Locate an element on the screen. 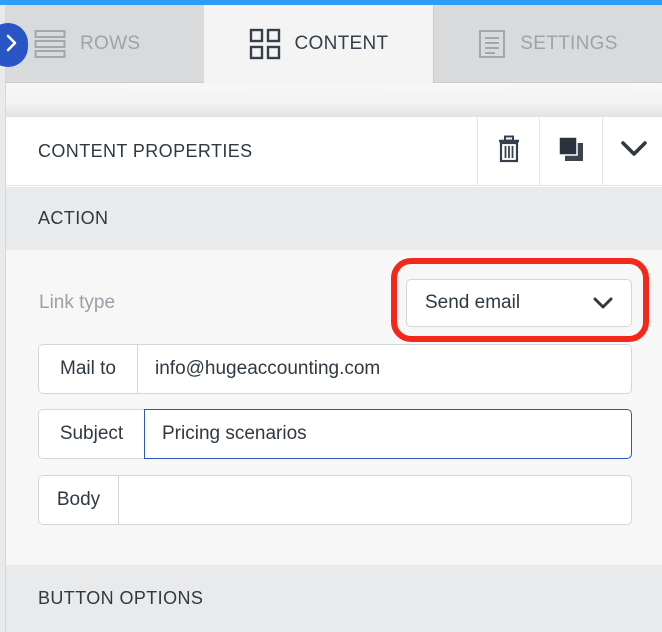 Image resolution: width=662 pixels, height=632 pixels. tab-bar: ROWS CONTENT SETTINGS is located at coordinates (334, 44).